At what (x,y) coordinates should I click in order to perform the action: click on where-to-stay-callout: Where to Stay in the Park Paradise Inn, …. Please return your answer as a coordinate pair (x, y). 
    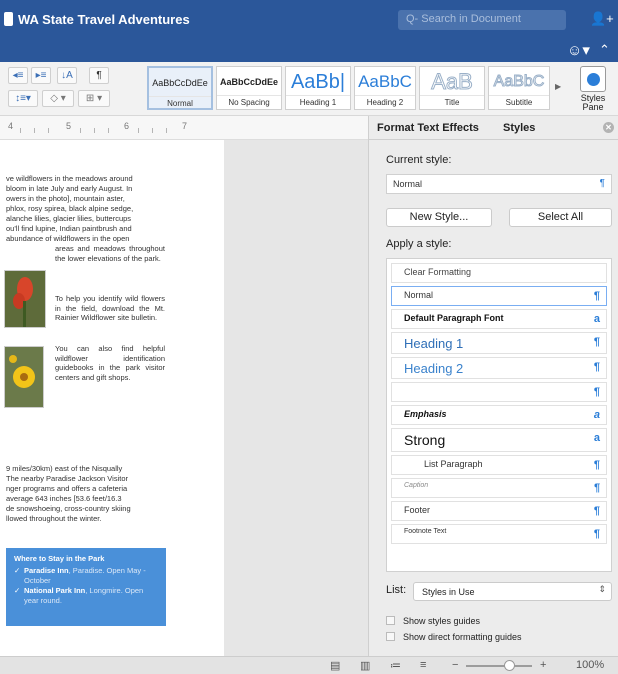
    Looking at the image, I should click on (86, 587).